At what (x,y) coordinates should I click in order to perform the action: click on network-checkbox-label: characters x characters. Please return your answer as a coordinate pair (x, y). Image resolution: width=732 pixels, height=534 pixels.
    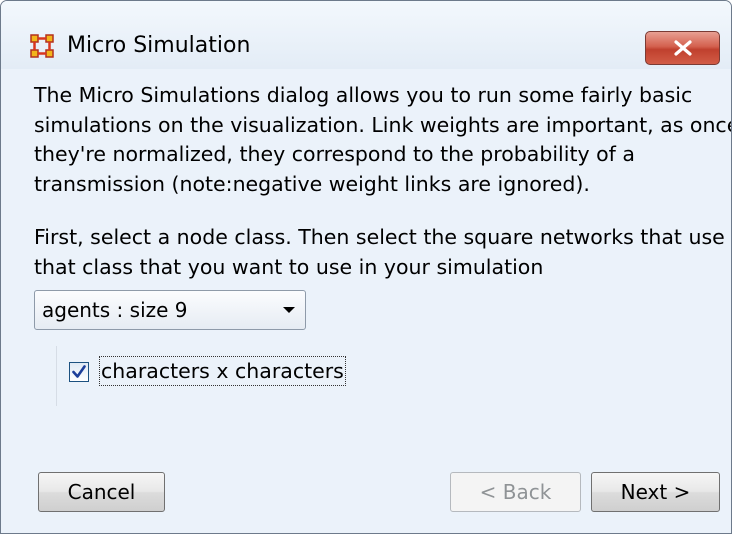
    Looking at the image, I should click on (222, 371).